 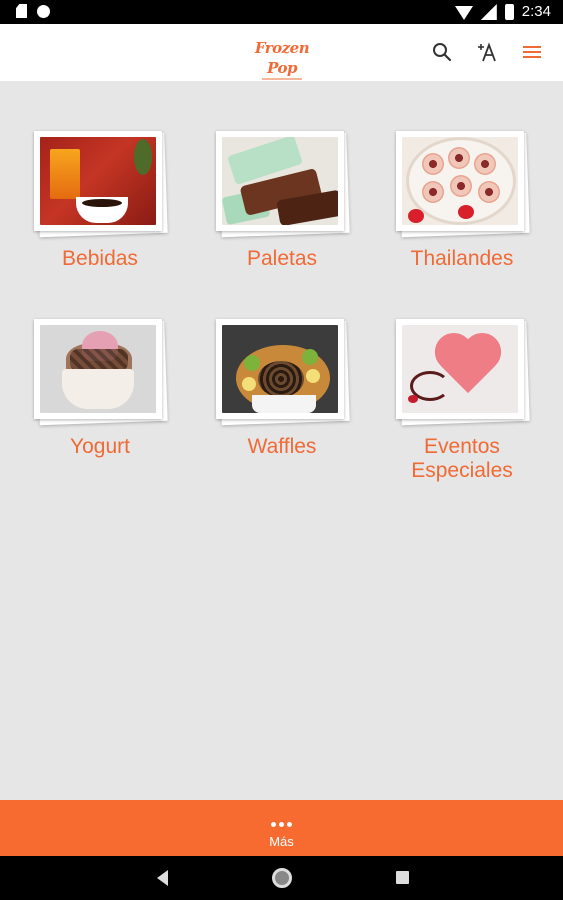 What do you see at coordinates (281, 841) in the screenshot?
I see `more-label: Más` at bounding box center [281, 841].